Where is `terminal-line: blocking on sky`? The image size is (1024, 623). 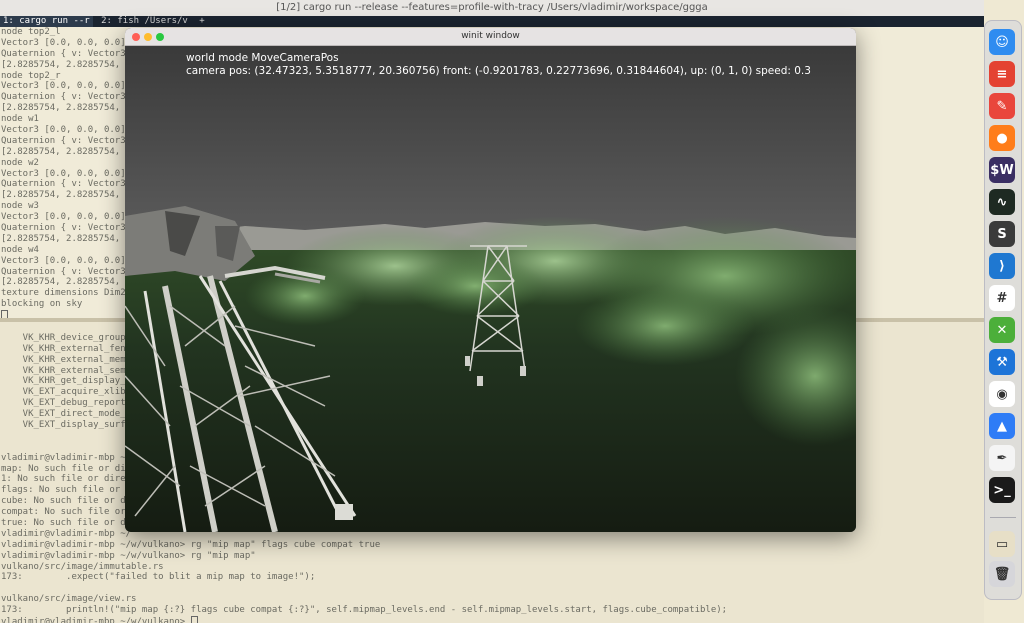 terminal-line: blocking on sky is located at coordinates (42, 304).